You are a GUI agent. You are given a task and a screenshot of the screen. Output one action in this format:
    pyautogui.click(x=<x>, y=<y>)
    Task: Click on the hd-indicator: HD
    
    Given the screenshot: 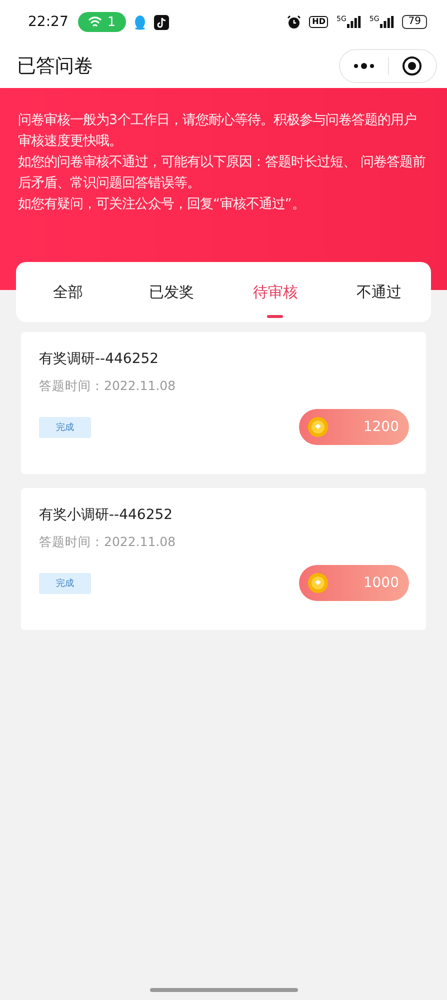 What is the action you would take?
    pyautogui.click(x=318, y=22)
    